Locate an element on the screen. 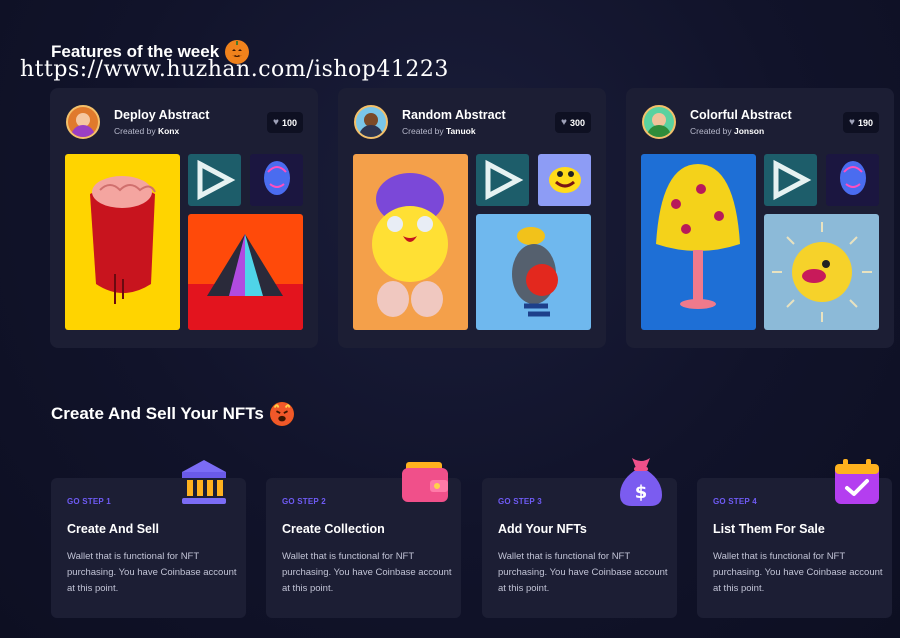 The height and width of the screenshot is (638, 900). step-label: GO STEP 2 is located at coordinates (304, 501).